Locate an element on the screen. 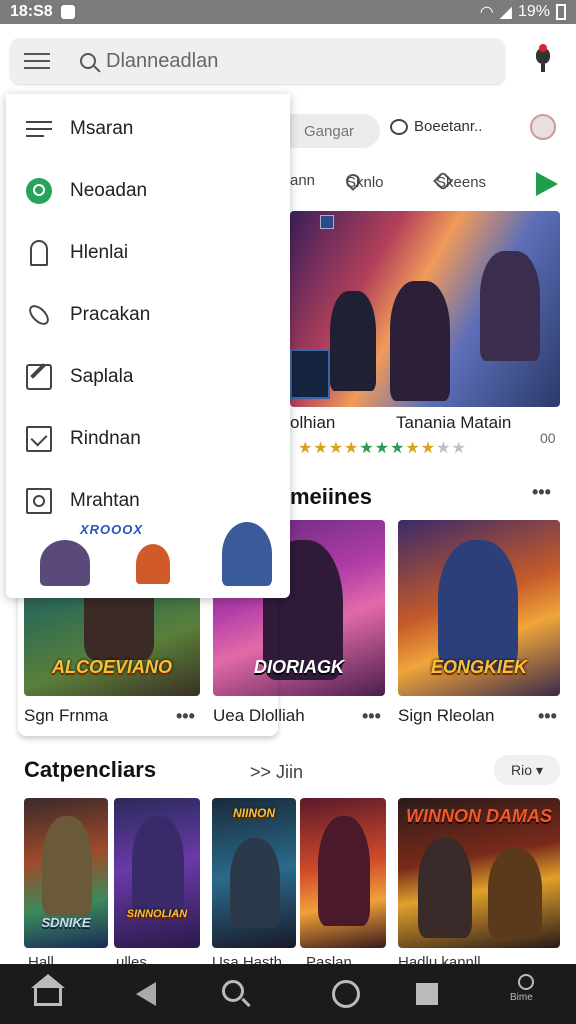 Image resolution: width=576 pixels, height=1024 pixels. drawer-item: Neoadan is located at coordinates (148, 191).